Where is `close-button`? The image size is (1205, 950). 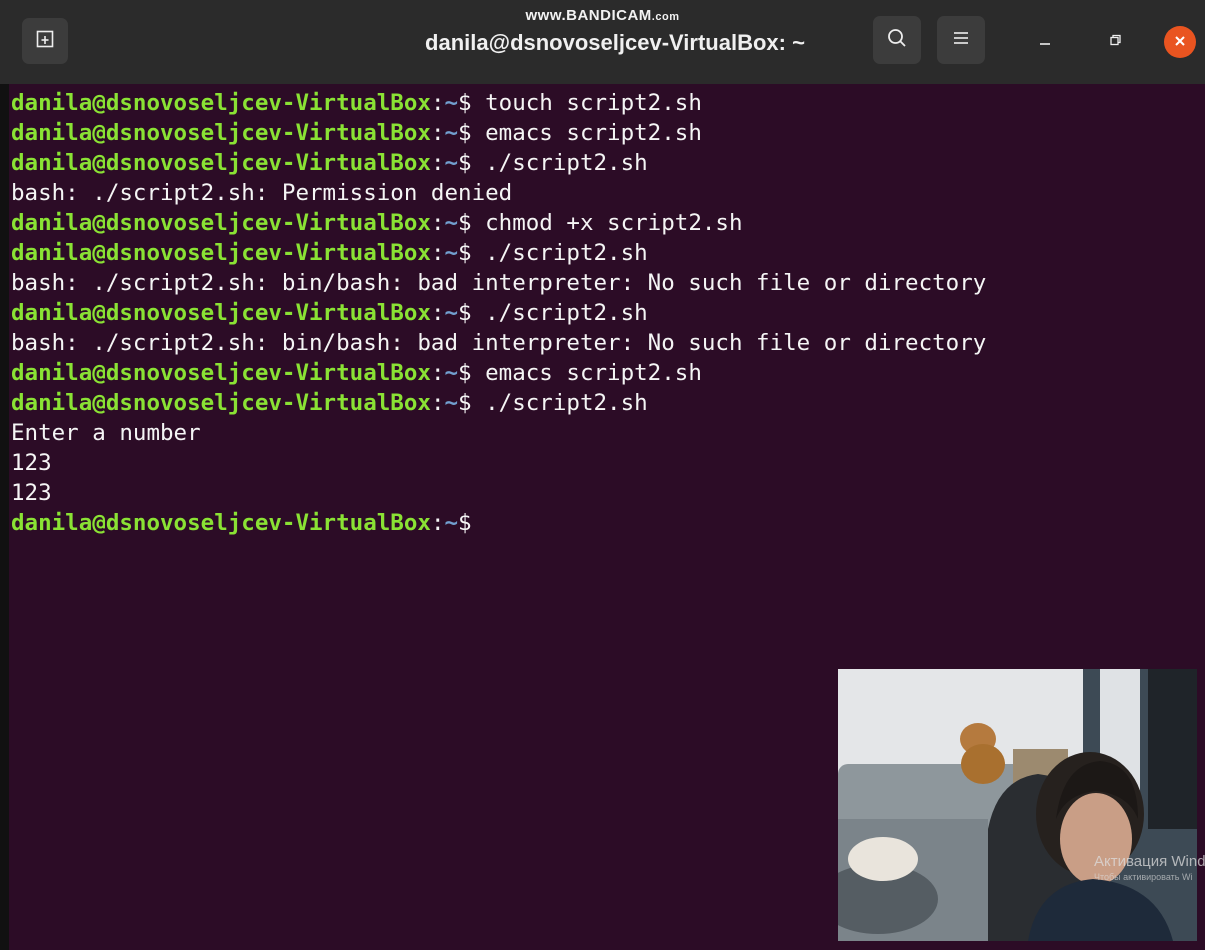
close-button is located at coordinates (1180, 42).